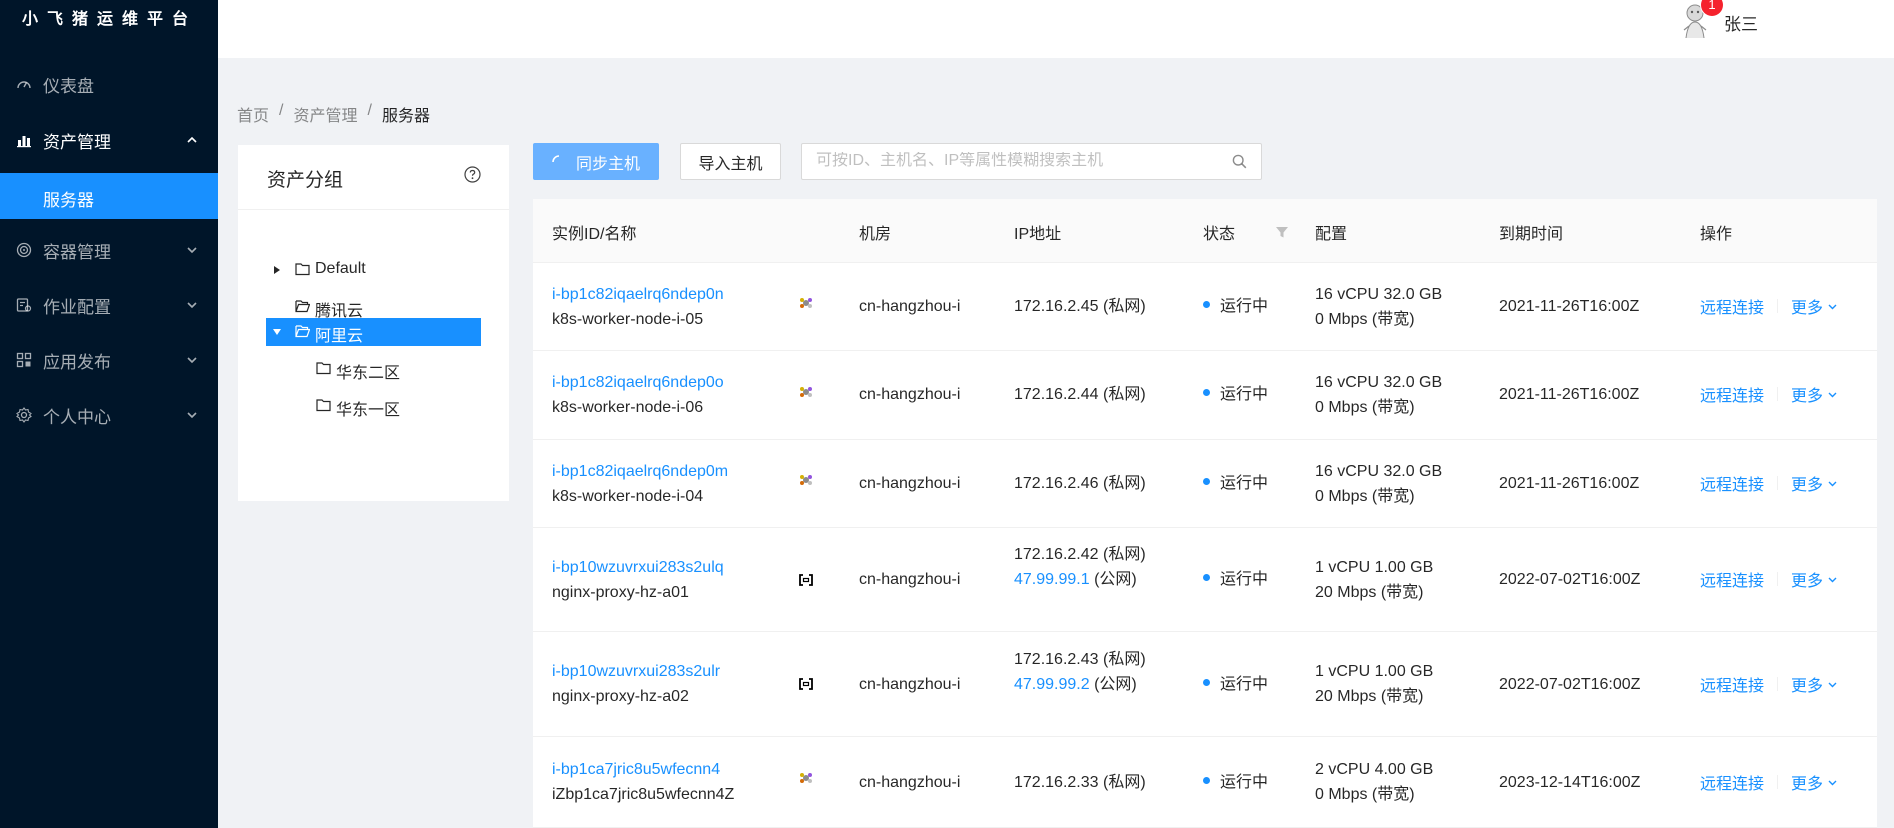 The width and height of the screenshot is (1894, 828). What do you see at coordinates (24, 85) in the screenshot?
I see `dashboard-icon` at bounding box center [24, 85].